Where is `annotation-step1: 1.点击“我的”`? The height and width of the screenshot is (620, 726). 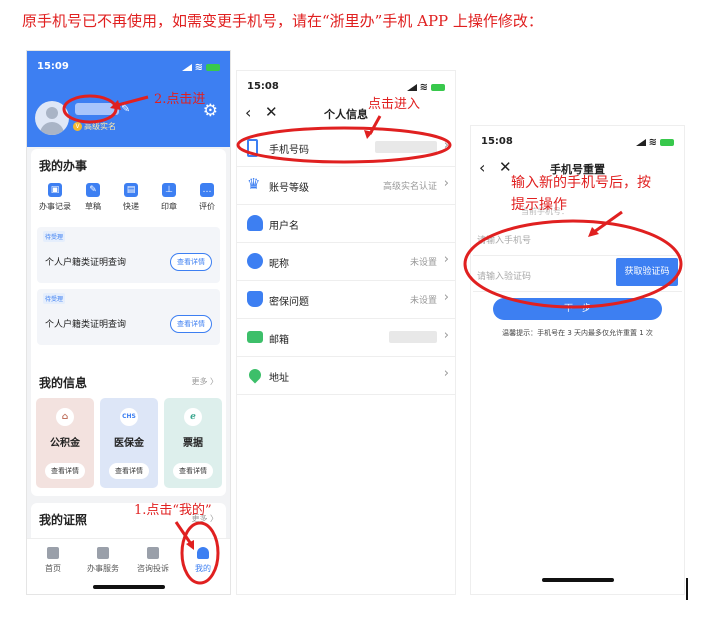 annotation-step1: 1.点击“我的” is located at coordinates (173, 510).